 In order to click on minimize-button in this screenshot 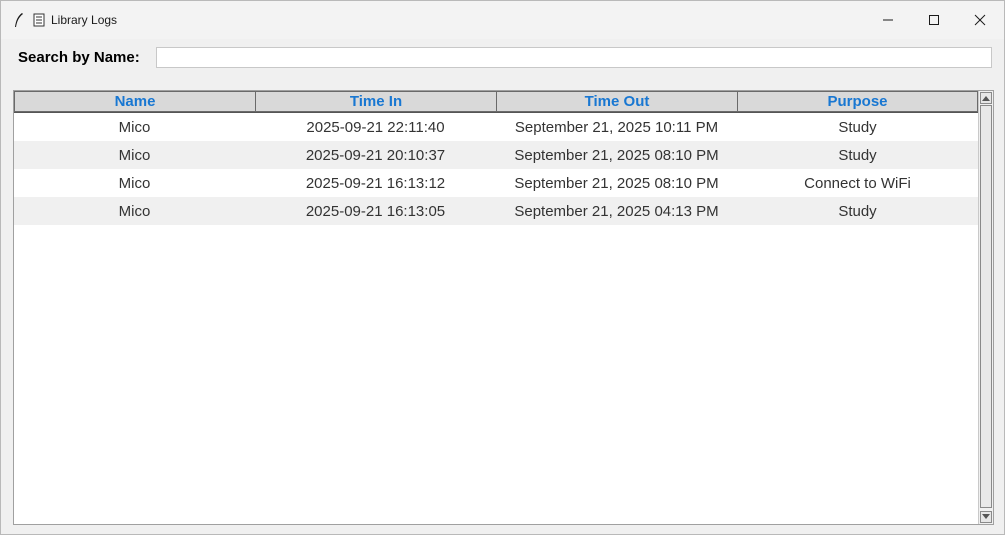, I will do `click(888, 20)`.